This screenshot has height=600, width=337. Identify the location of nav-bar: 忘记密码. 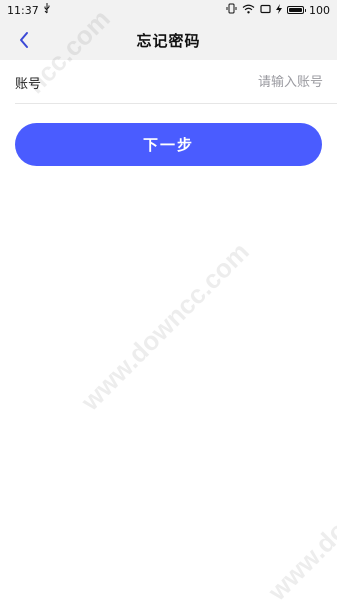
(168, 40).